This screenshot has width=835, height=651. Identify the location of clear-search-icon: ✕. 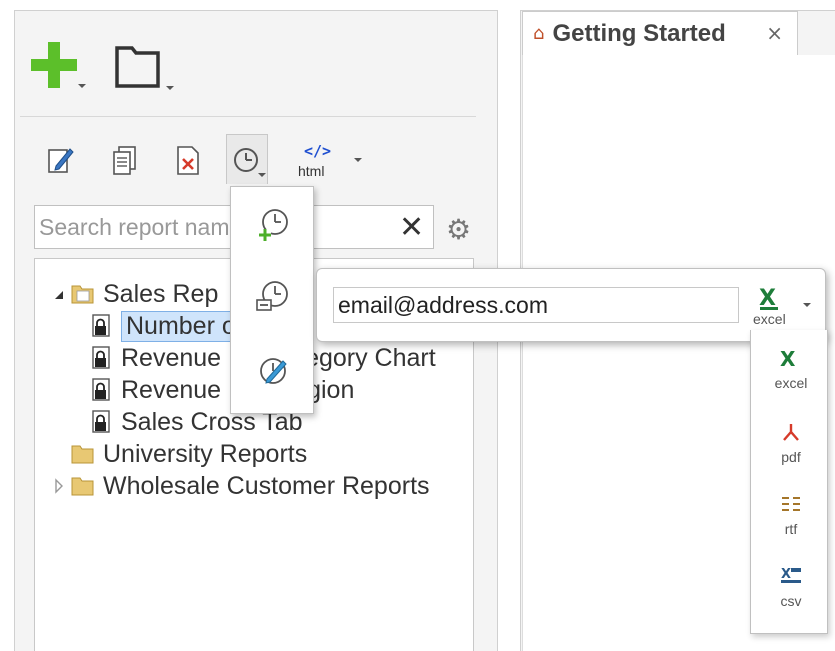
(411, 227).